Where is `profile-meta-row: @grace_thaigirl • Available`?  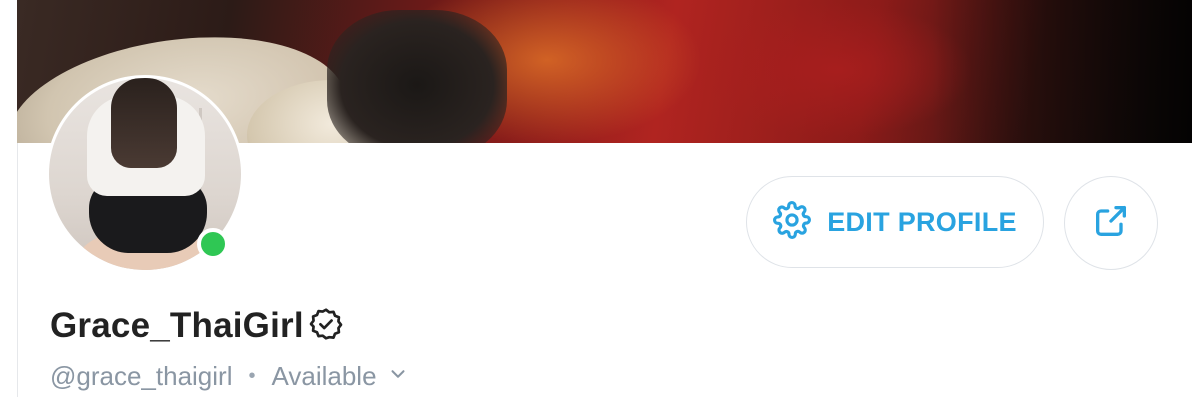
profile-meta-row: @grace_thaigirl • Available is located at coordinates (229, 376).